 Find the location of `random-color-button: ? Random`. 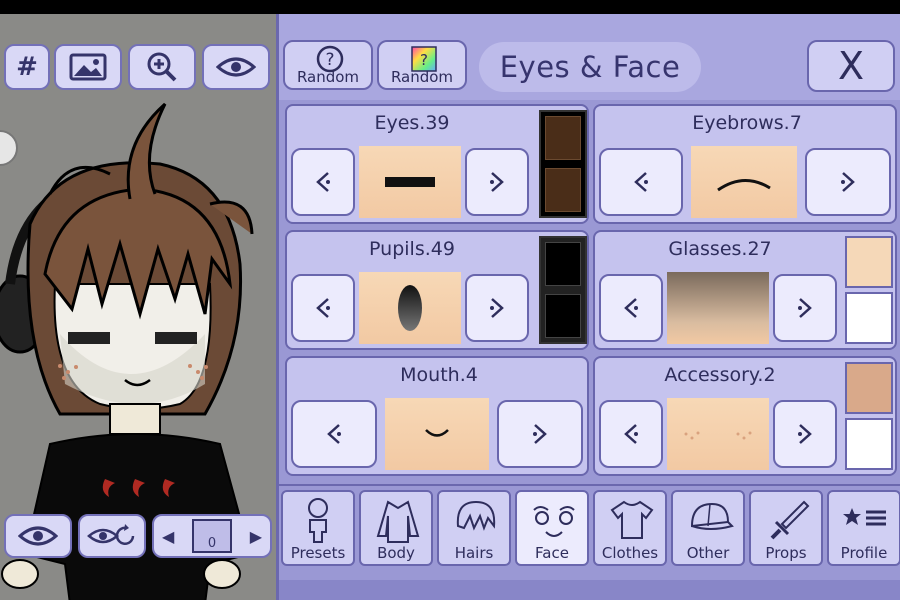

random-color-button: ? Random is located at coordinates (422, 65).